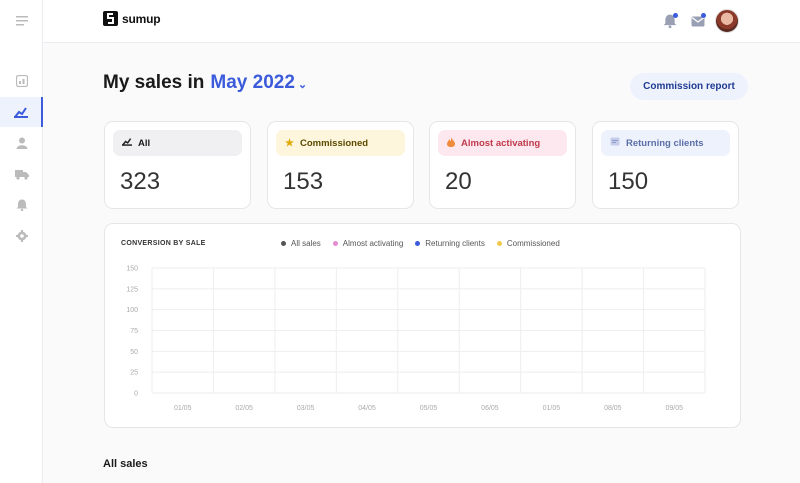 The width and height of the screenshot is (800, 483). Describe the element at coordinates (177, 143) in the screenshot. I see `card-pill: All` at that location.